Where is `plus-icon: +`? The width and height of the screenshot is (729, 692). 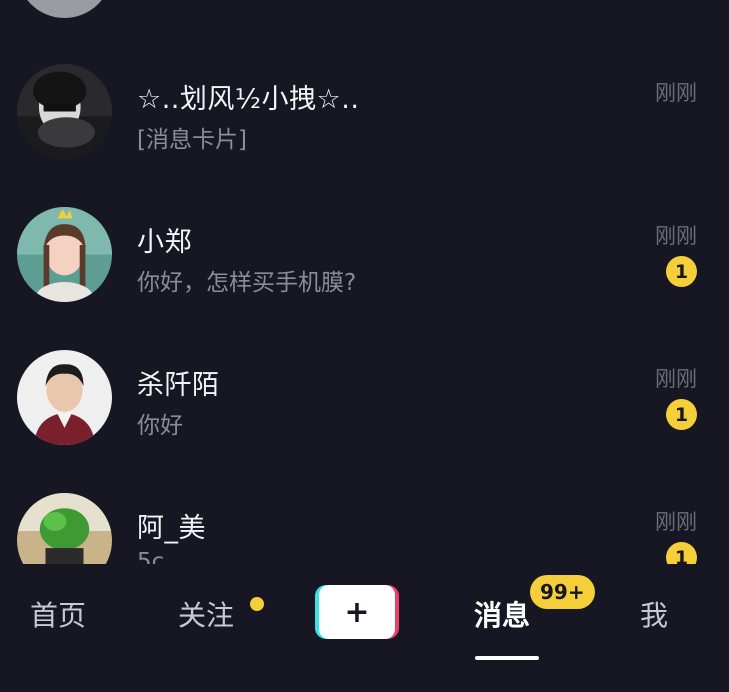
plus-icon: + is located at coordinates (357, 612).